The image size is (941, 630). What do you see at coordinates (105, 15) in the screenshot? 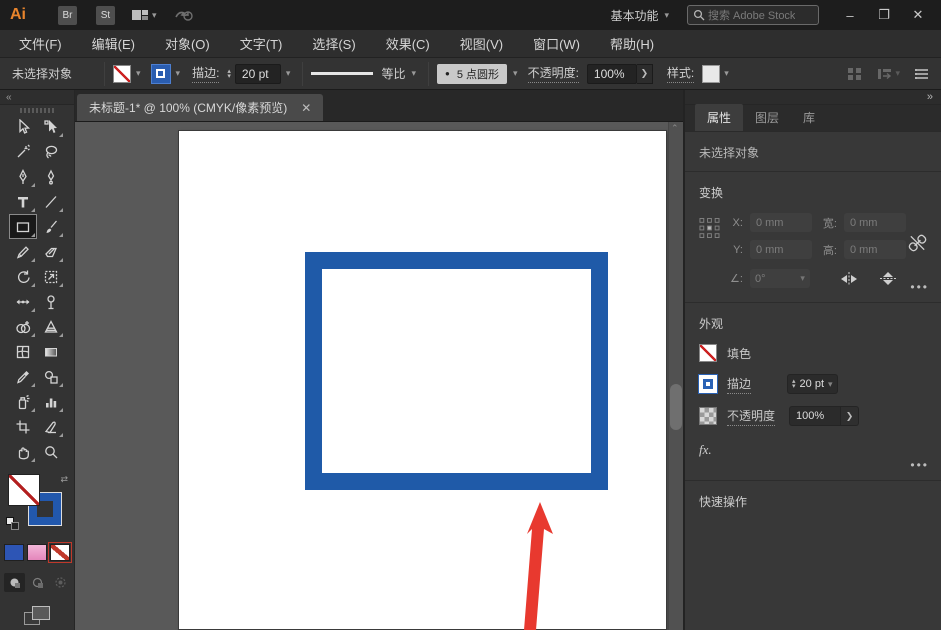
I see `stock-icon: St` at bounding box center [105, 15].